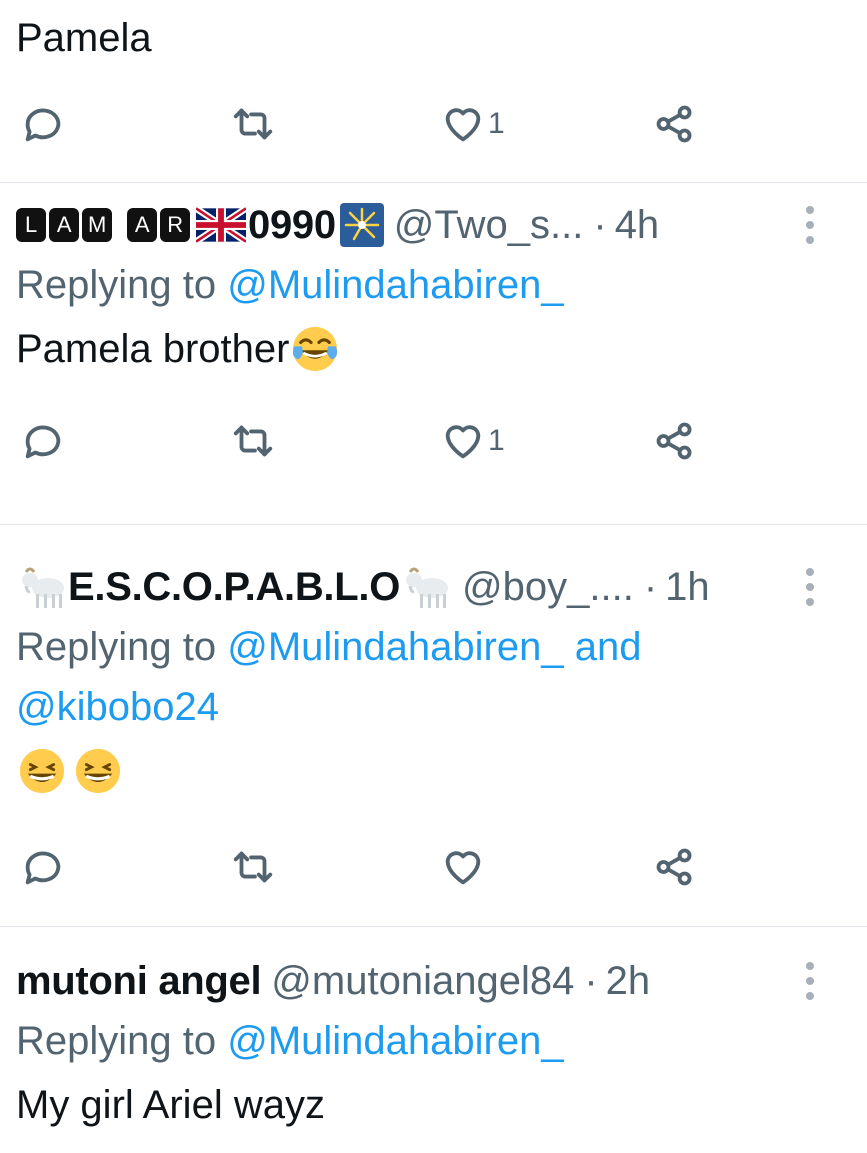 The image size is (867, 1153). I want to click on uk-flag-icon, so click(221, 225).